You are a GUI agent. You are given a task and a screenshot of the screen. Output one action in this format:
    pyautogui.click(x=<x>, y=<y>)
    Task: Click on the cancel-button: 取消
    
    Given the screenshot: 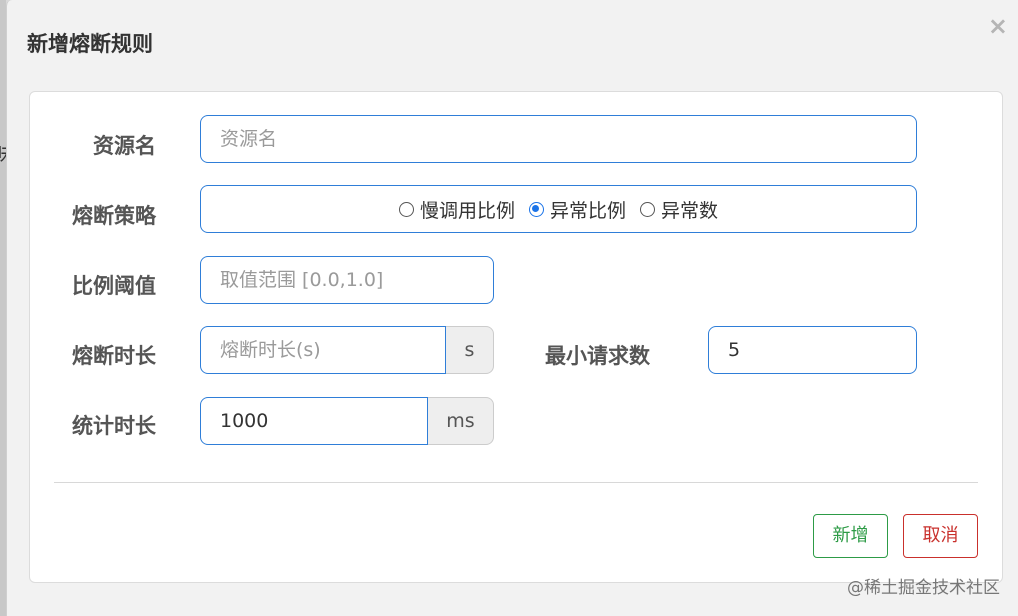 What is the action you would take?
    pyautogui.click(x=940, y=536)
    